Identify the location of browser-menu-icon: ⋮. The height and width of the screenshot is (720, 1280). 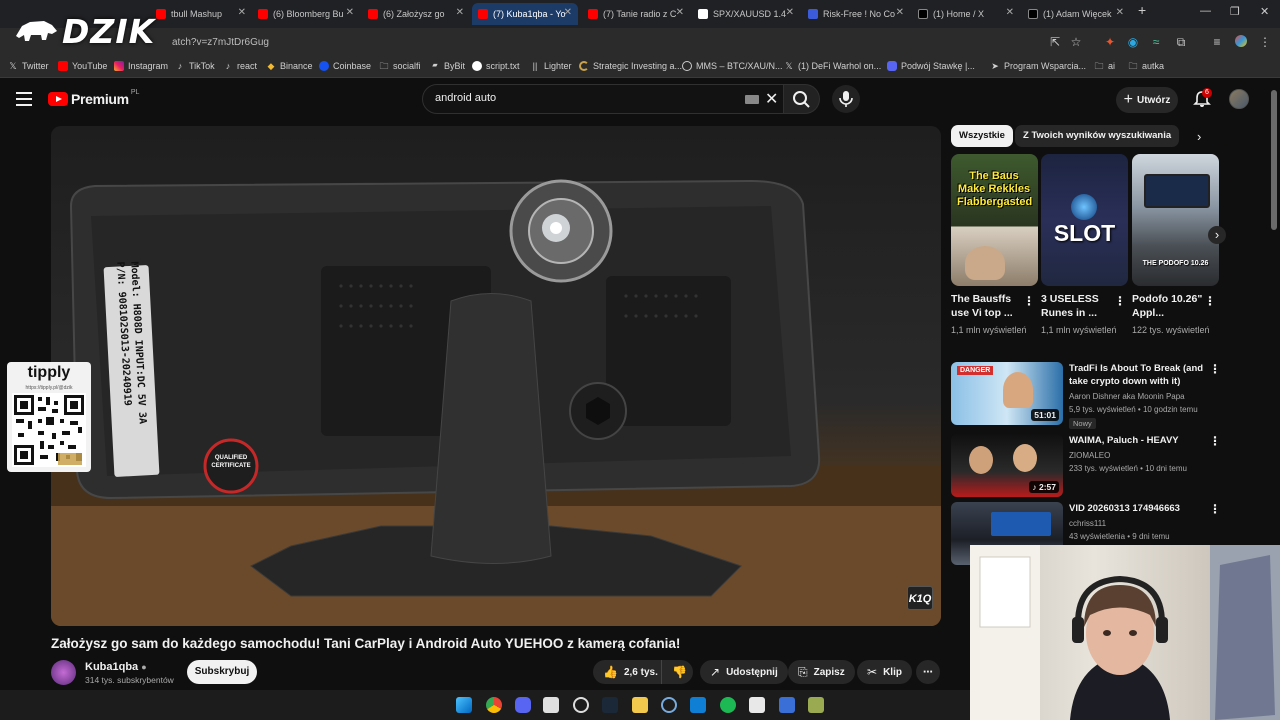
(1265, 42).